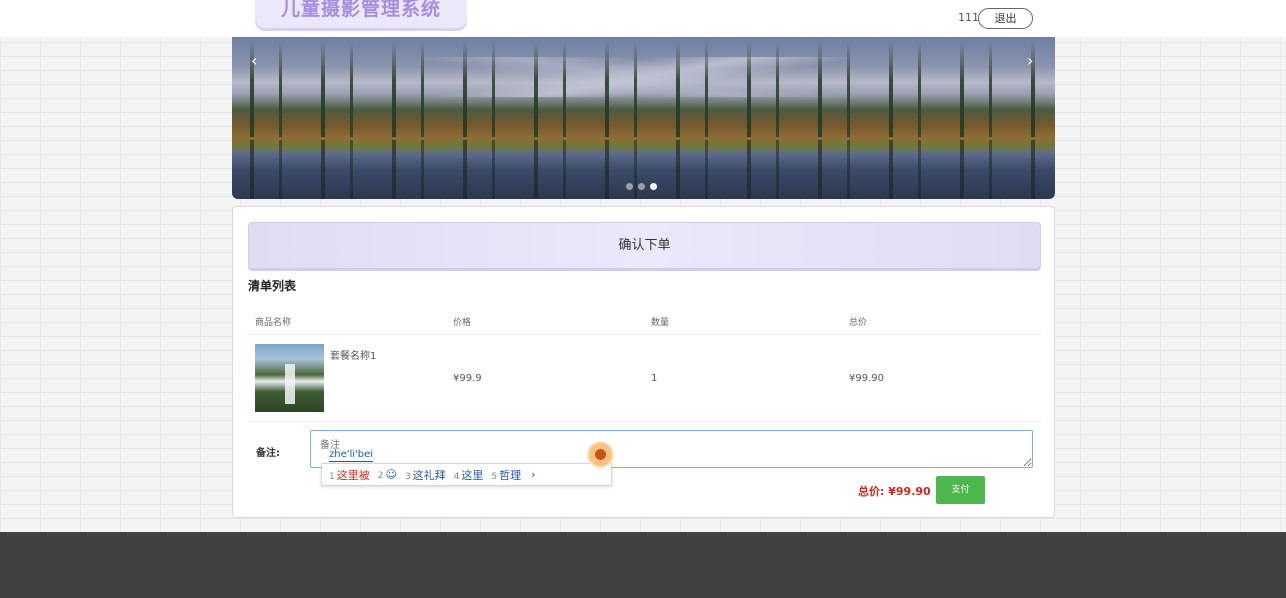 This screenshot has height=598, width=1286. What do you see at coordinates (407, 476) in the screenshot?
I see `ime-candidate-number: 3` at bounding box center [407, 476].